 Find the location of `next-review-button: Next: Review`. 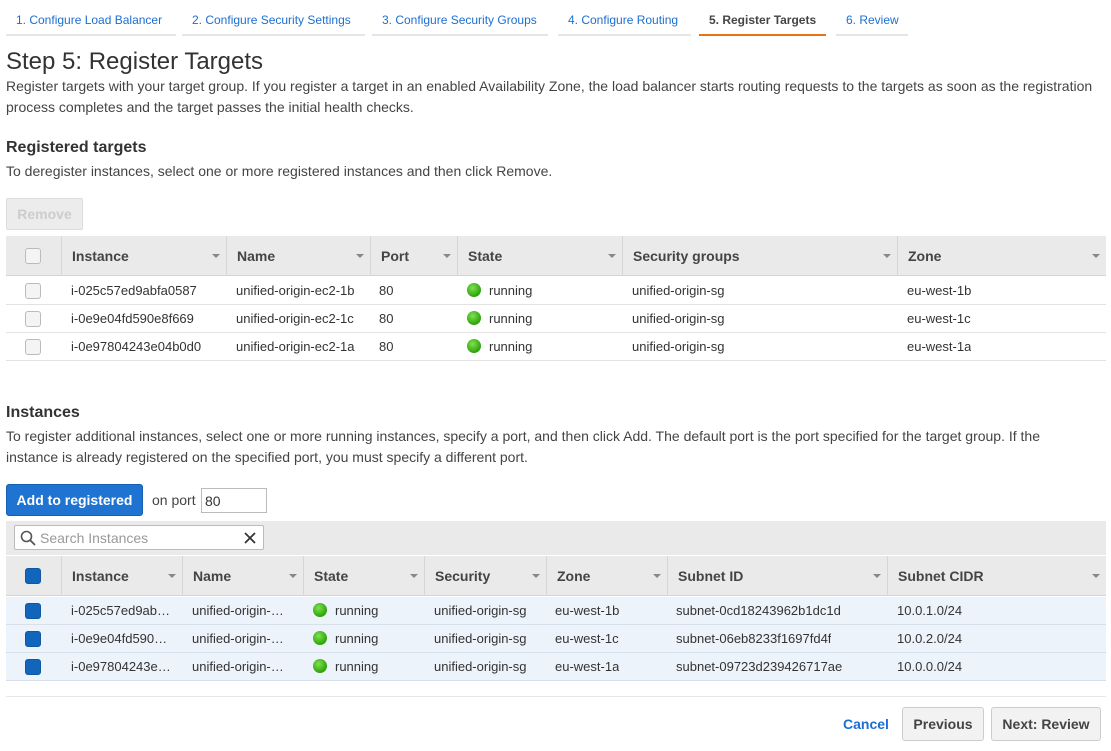

next-review-button: Next: Review is located at coordinates (1046, 724).